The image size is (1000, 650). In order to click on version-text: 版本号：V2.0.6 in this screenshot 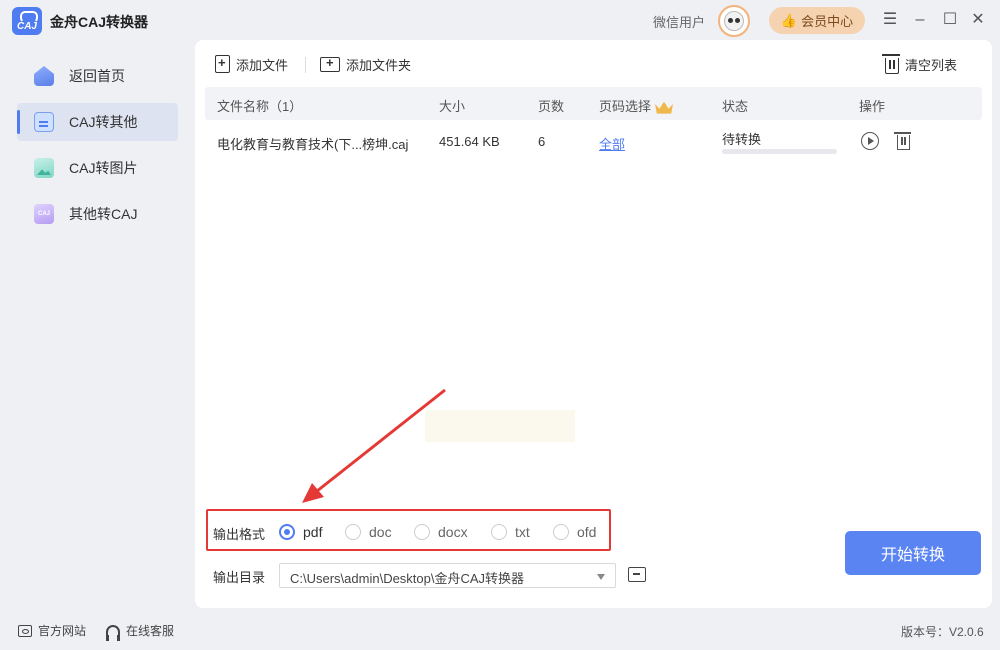, I will do `click(942, 632)`.